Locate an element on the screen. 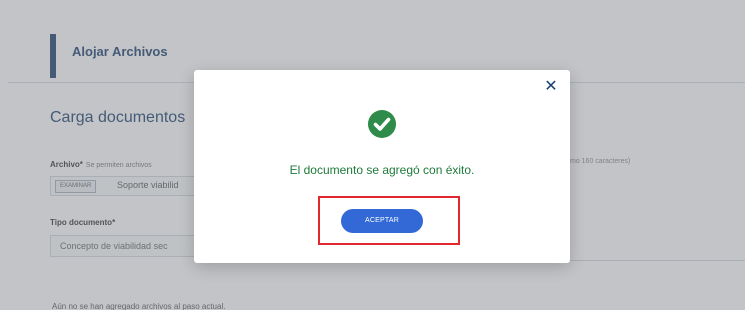 This screenshot has height=310, width=745. close-icon: ✕ is located at coordinates (551, 87).